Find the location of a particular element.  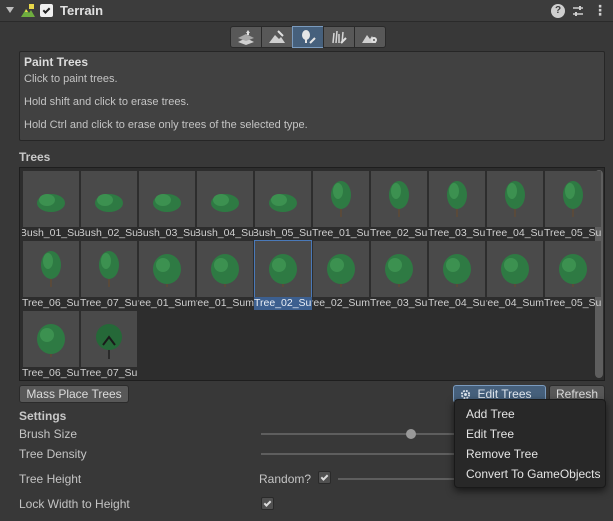

tree-prototype-item: Tree_01_Su is located at coordinates (341, 205).